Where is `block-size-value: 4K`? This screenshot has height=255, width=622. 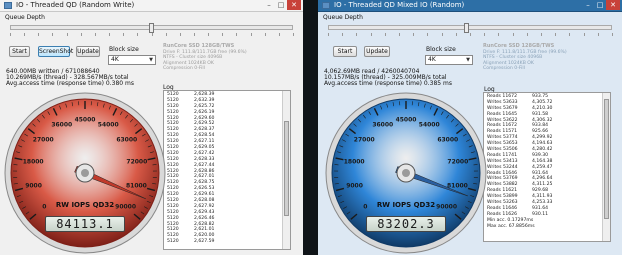
block-size-value: 4K is located at coordinates (115, 59).